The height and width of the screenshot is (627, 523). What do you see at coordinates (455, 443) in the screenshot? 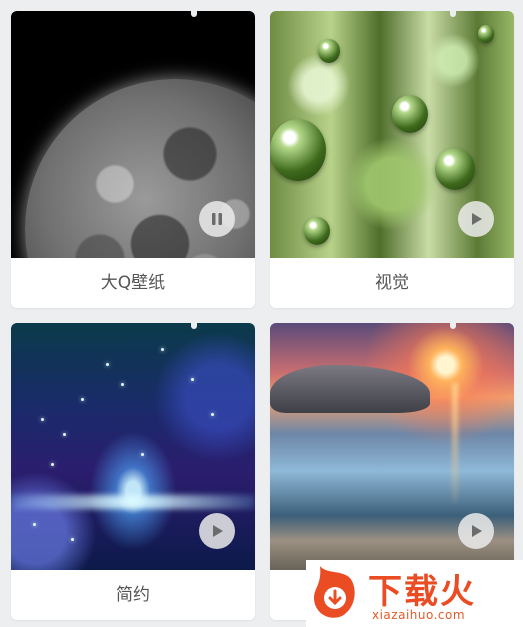
I see `sun-reflection` at bounding box center [455, 443].